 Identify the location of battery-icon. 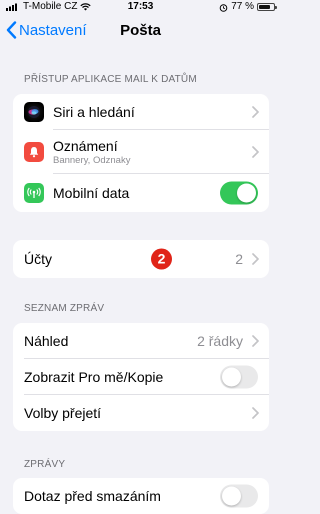
(267, 7).